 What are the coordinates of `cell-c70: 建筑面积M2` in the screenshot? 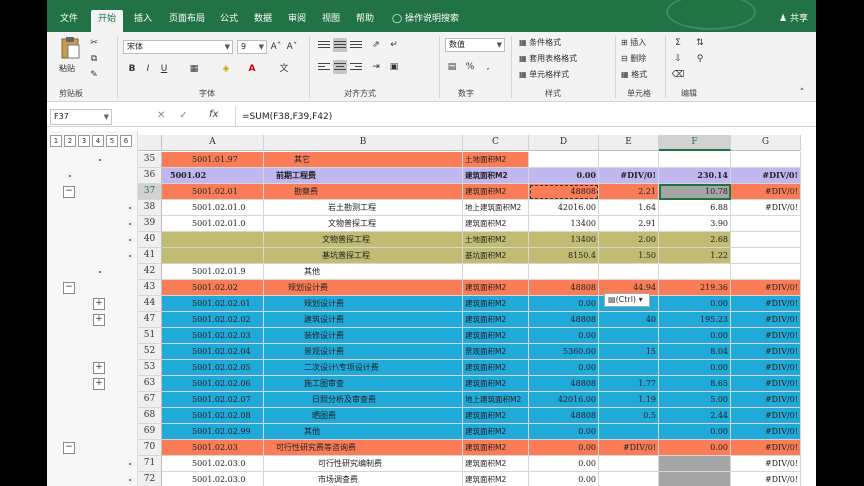 It's located at (496, 448).